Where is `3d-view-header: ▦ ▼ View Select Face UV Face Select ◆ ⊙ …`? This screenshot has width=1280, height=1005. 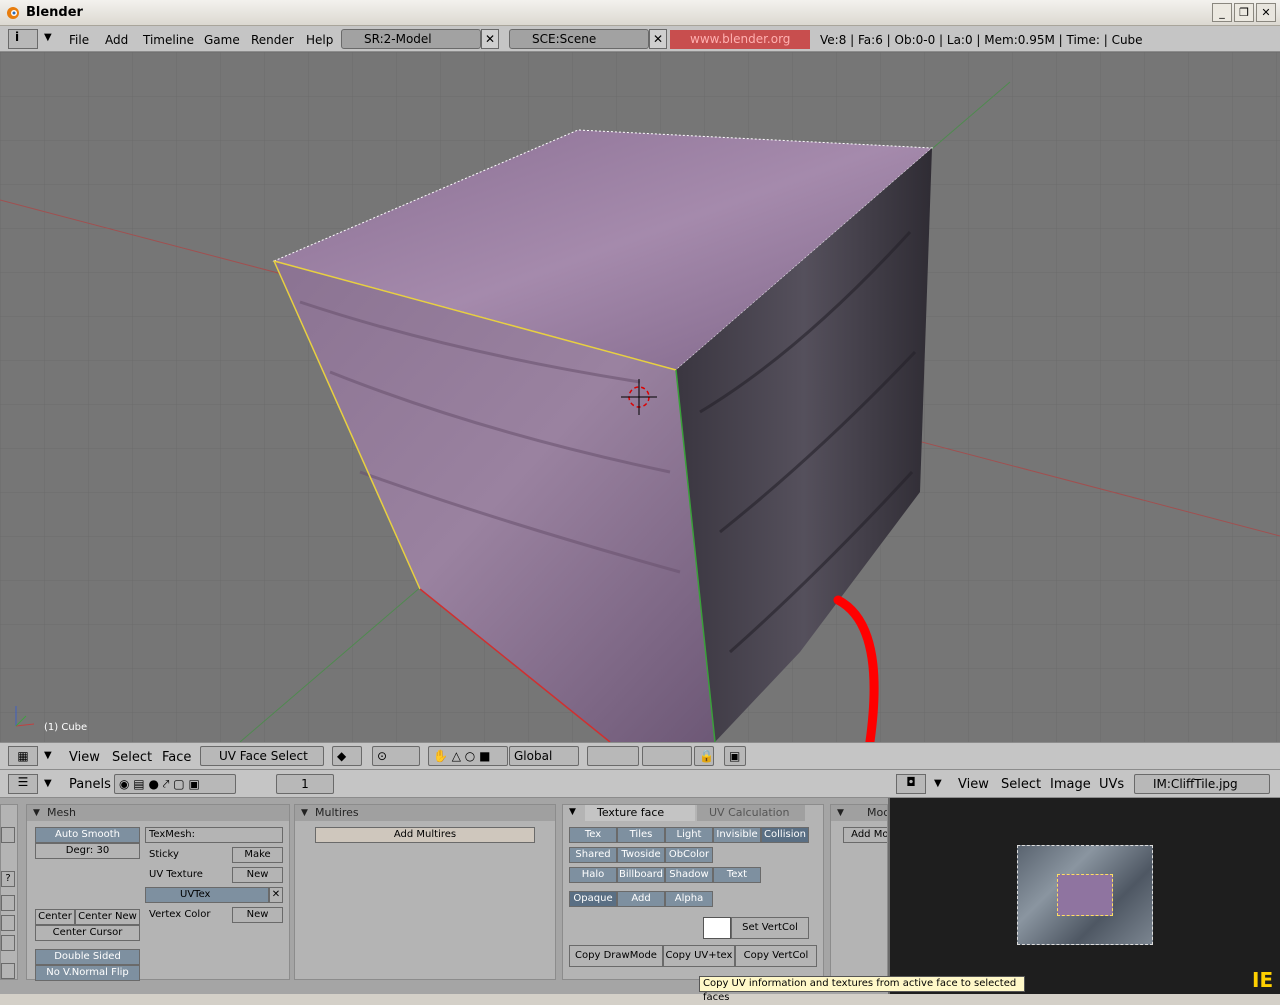
3d-view-header: ▦ ▼ View Select Face UV Face Select ◆ ⊙ … is located at coordinates (640, 756).